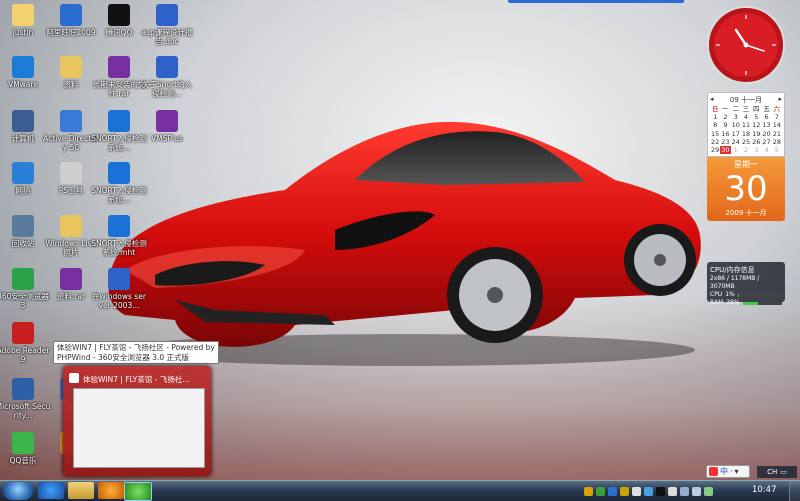 The width and height of the screenshot is (800, 501). Describe the element at coordinates (660, 491) in the screenshot. I see `tray-qq-icon` at that location.